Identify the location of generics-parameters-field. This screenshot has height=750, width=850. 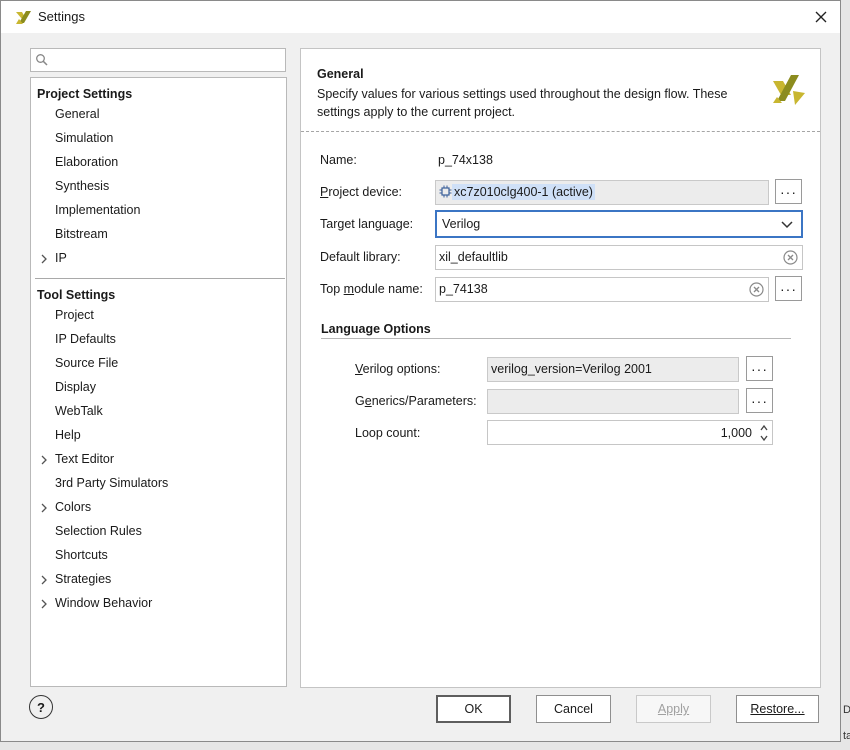
(613, 401).